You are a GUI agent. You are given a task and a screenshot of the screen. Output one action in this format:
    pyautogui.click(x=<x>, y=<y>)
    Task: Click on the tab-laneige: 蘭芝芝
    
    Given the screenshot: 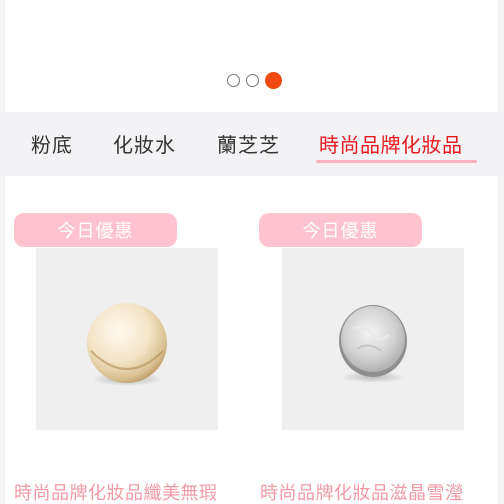 What is the action you would take?
    pyautogui.click(x=248, y=143)
    